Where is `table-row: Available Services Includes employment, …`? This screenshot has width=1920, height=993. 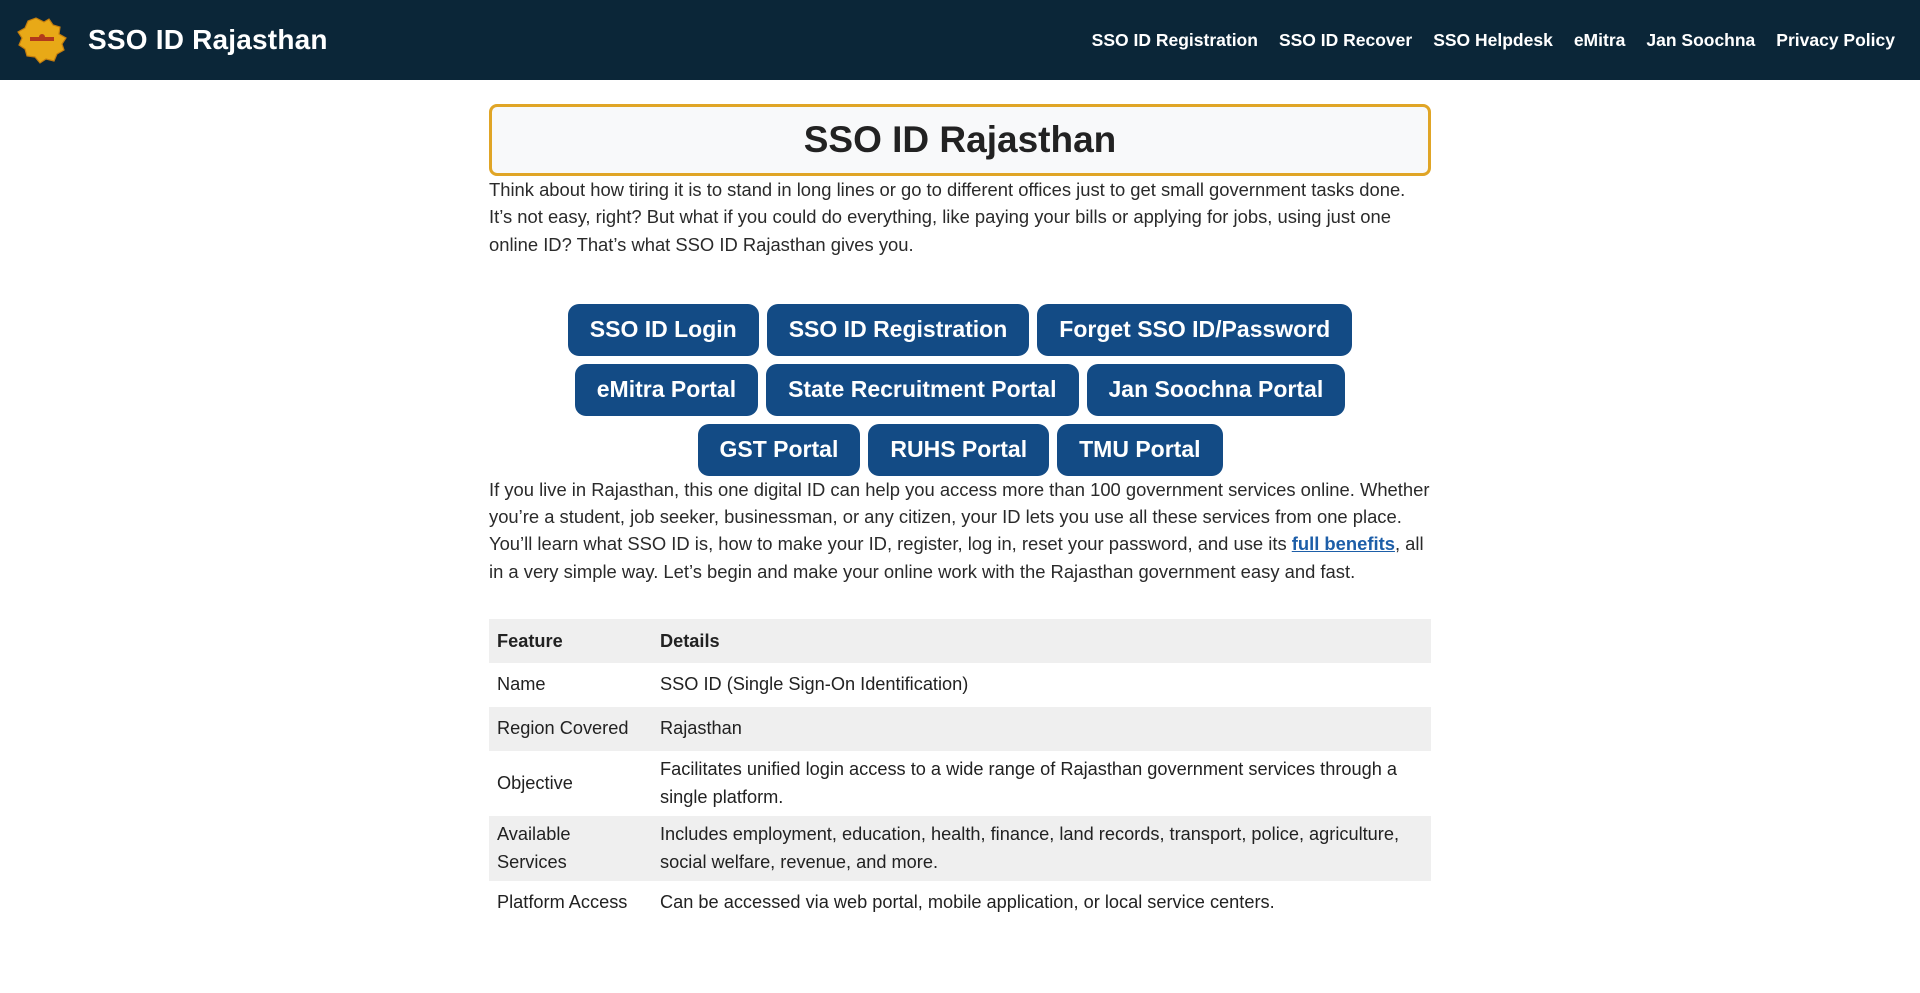
table-row: Available Services Includes employment, … is located at coordinates (960, 849).